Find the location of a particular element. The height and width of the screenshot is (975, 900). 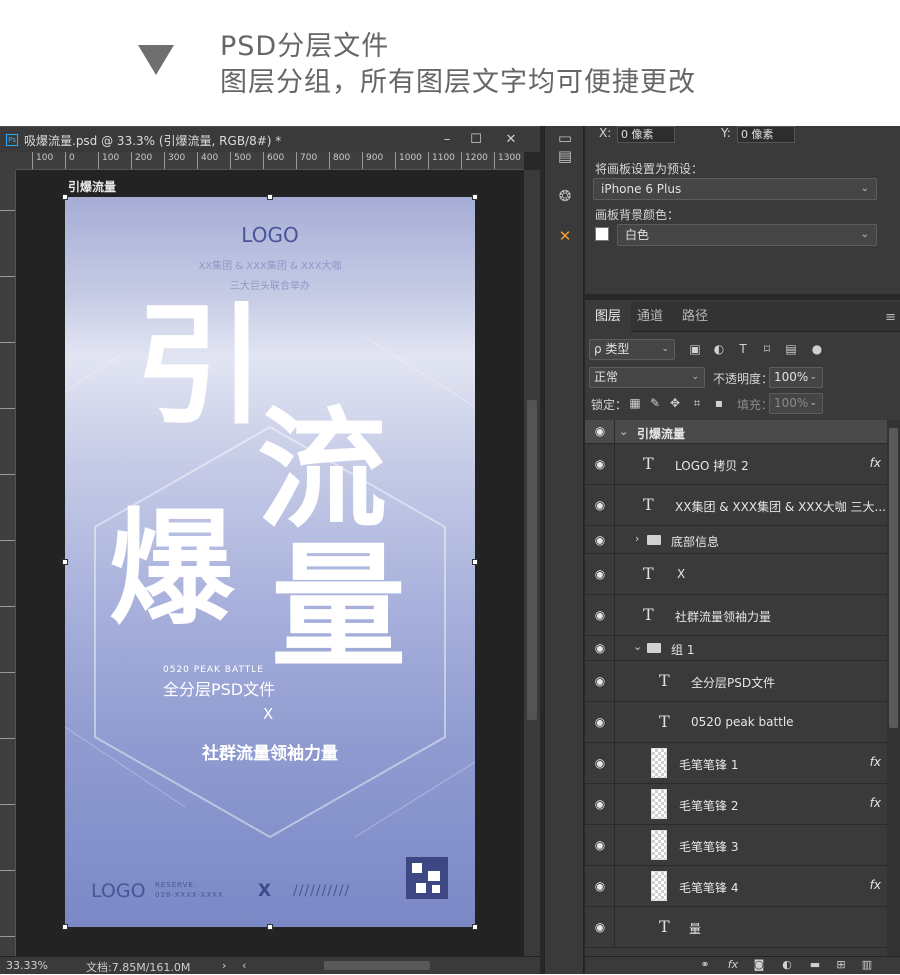

layers-scroll-thumb is located at coordinates (893, 578).